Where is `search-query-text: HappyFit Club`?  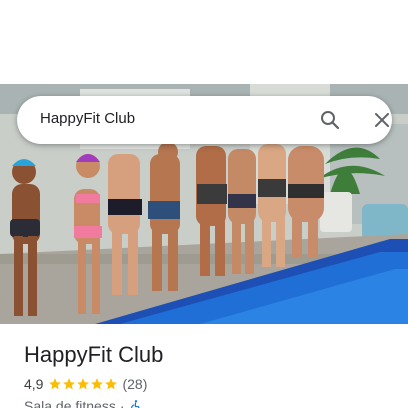
search-query-text: HappyFit Club is located at coordinates (87, 118).